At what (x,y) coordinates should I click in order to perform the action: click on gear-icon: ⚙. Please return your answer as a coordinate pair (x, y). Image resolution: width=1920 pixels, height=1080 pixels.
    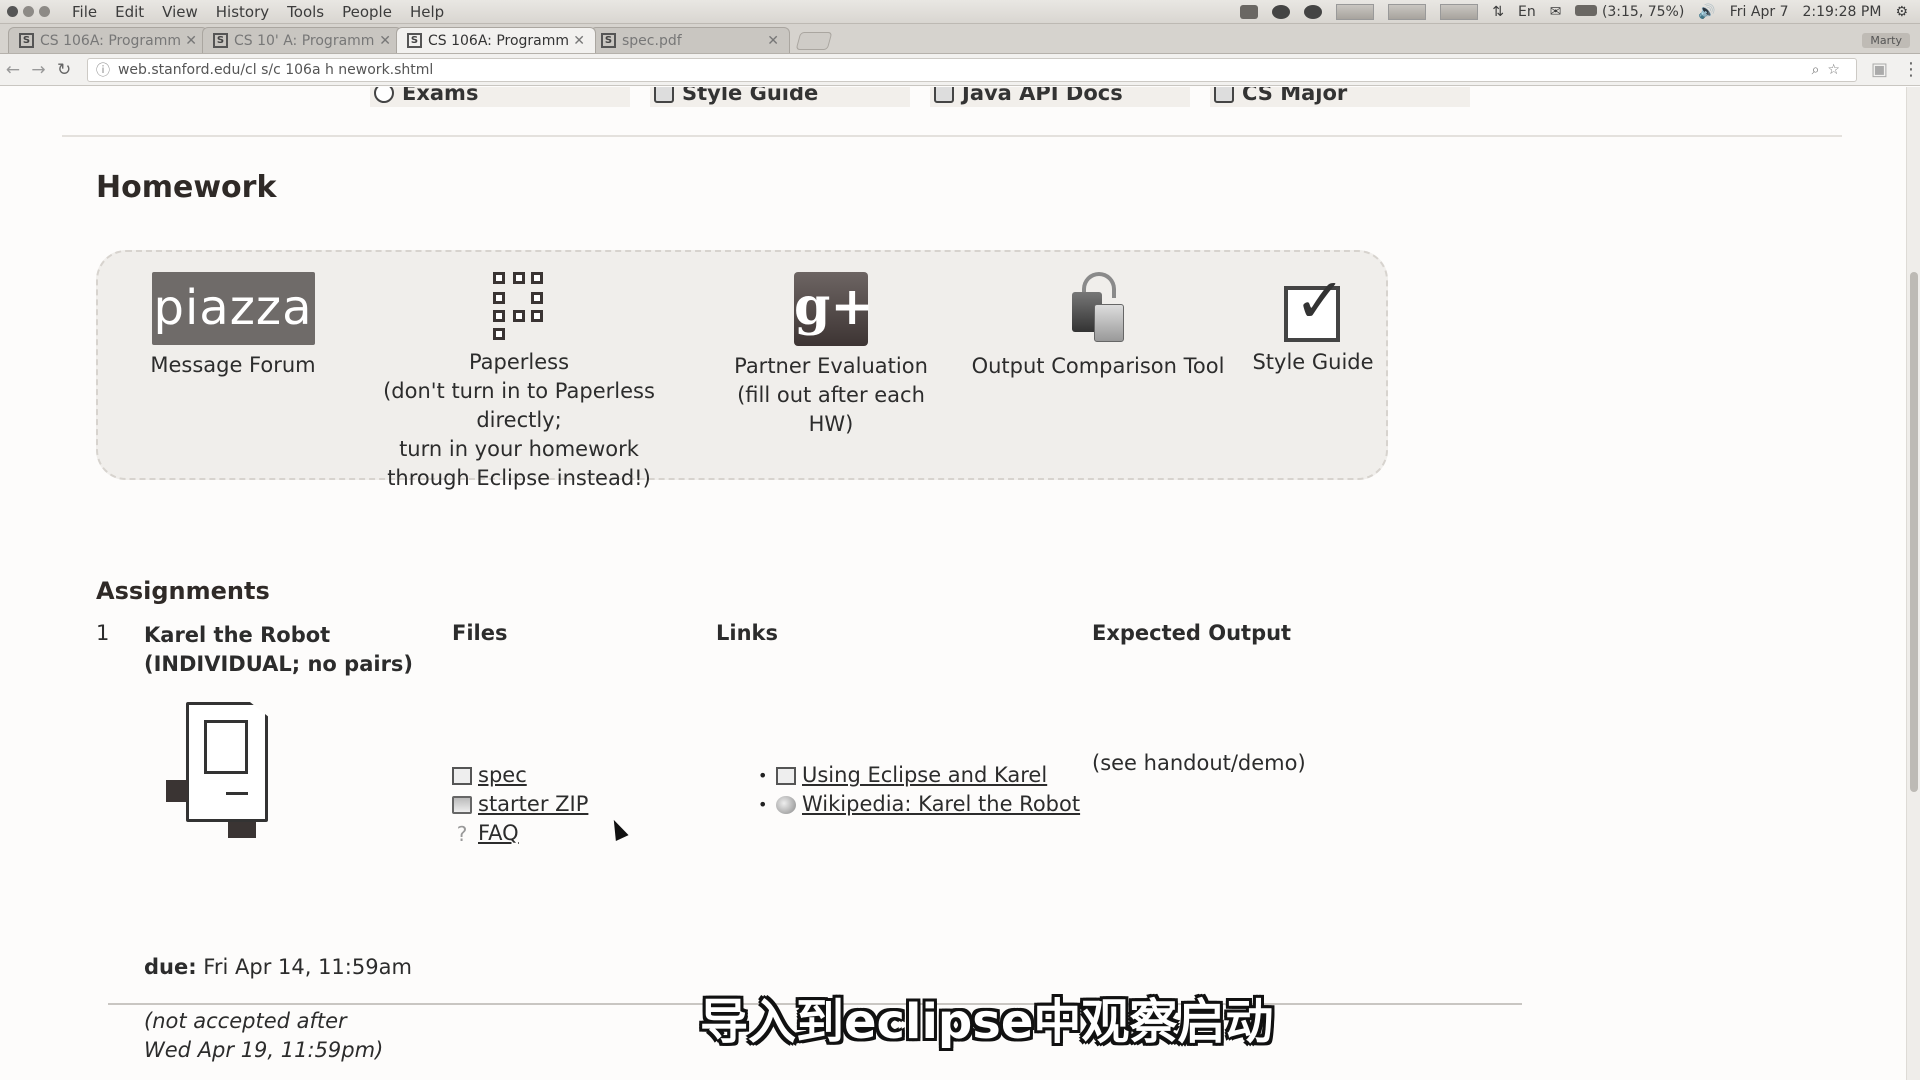
    Looking at the image, I should click on (1901, 12).